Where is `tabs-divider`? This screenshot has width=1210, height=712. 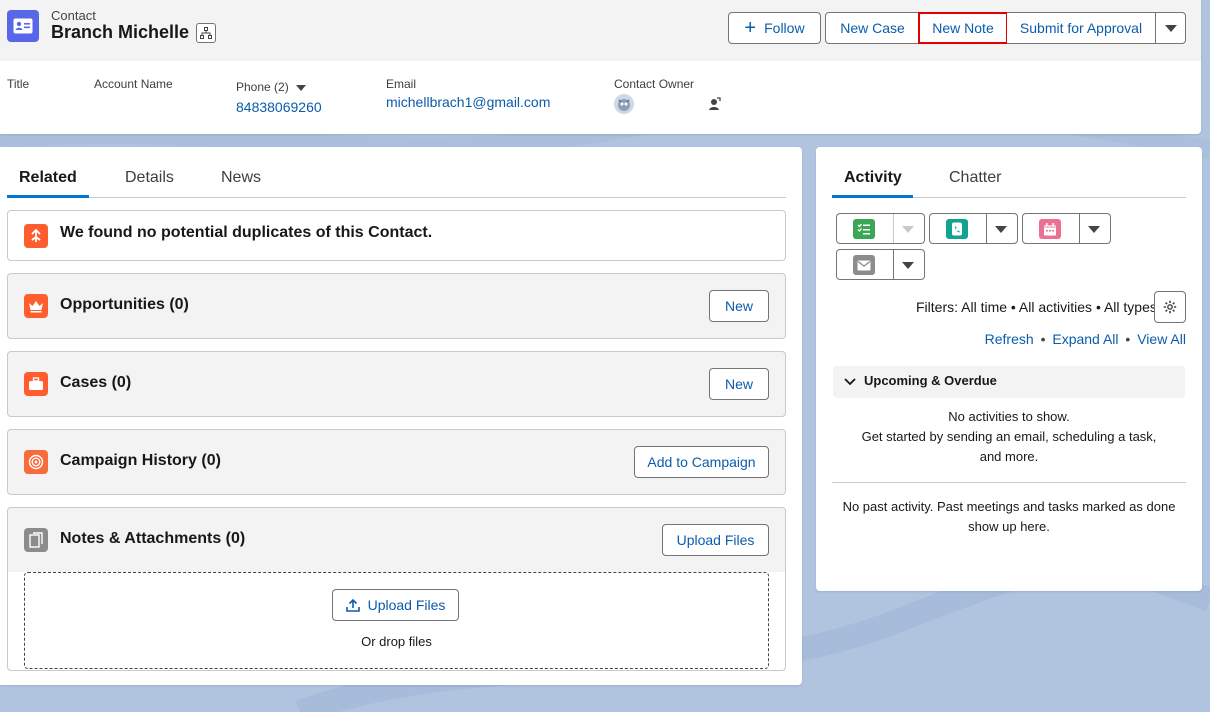 tabs-divider is located at coordinates (396, 197).